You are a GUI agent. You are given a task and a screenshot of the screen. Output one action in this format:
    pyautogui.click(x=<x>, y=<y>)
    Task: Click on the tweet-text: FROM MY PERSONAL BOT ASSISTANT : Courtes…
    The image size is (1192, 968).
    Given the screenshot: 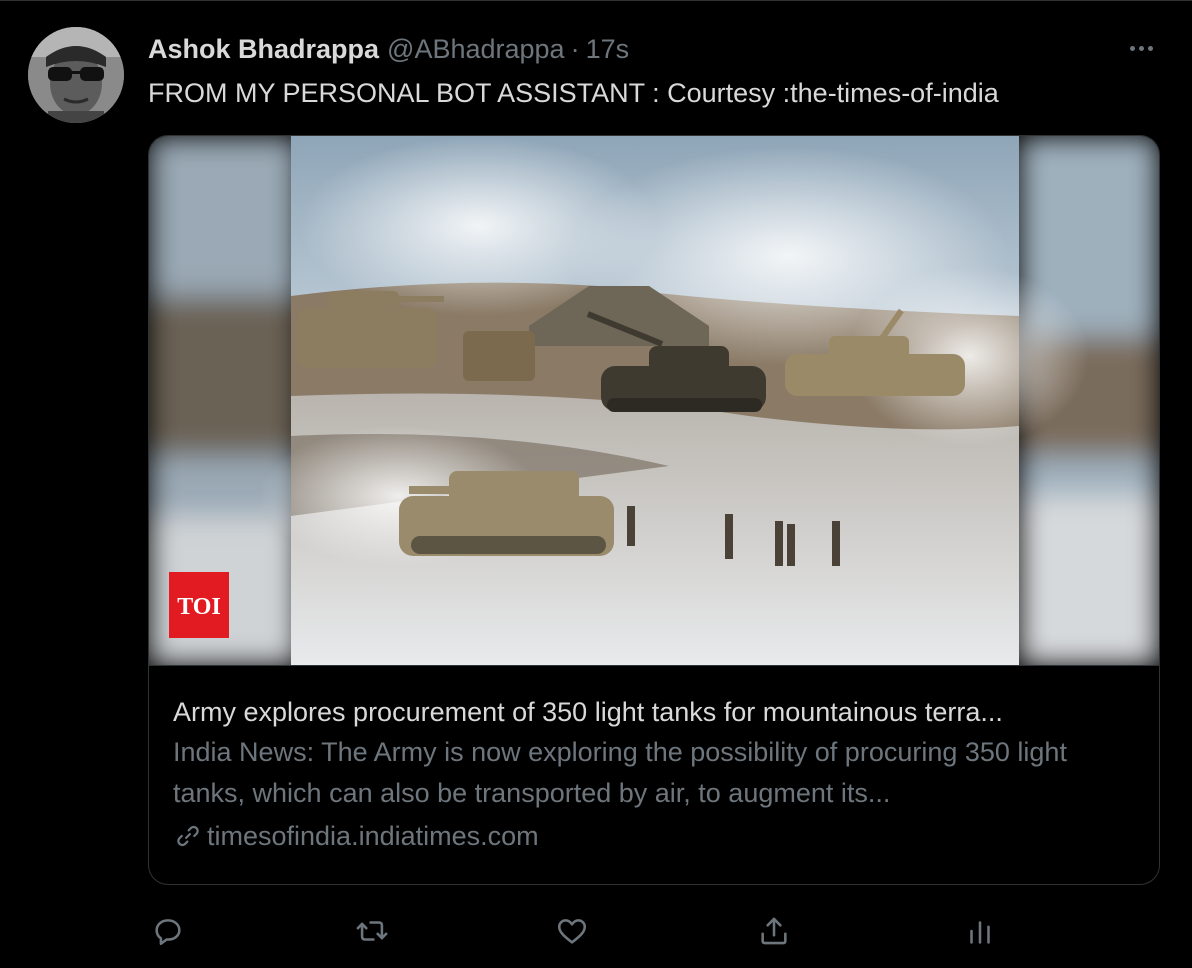 What is the action you would take?
    pyautogui.click(x=573, y=93)
    